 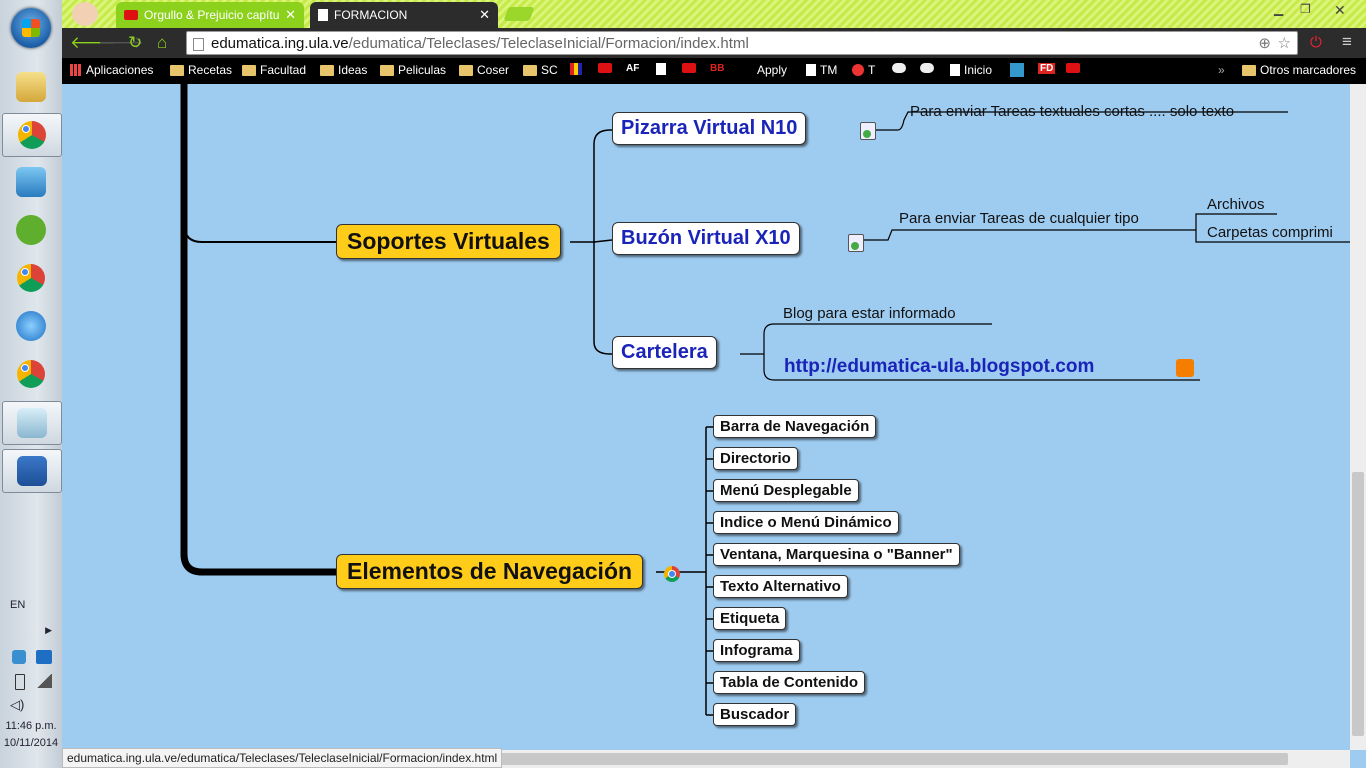 What do you see at coordinates (786, 490) in the screenshot?
I see `nav-item: Menú Desplegable` at bounding box center [786, 490].